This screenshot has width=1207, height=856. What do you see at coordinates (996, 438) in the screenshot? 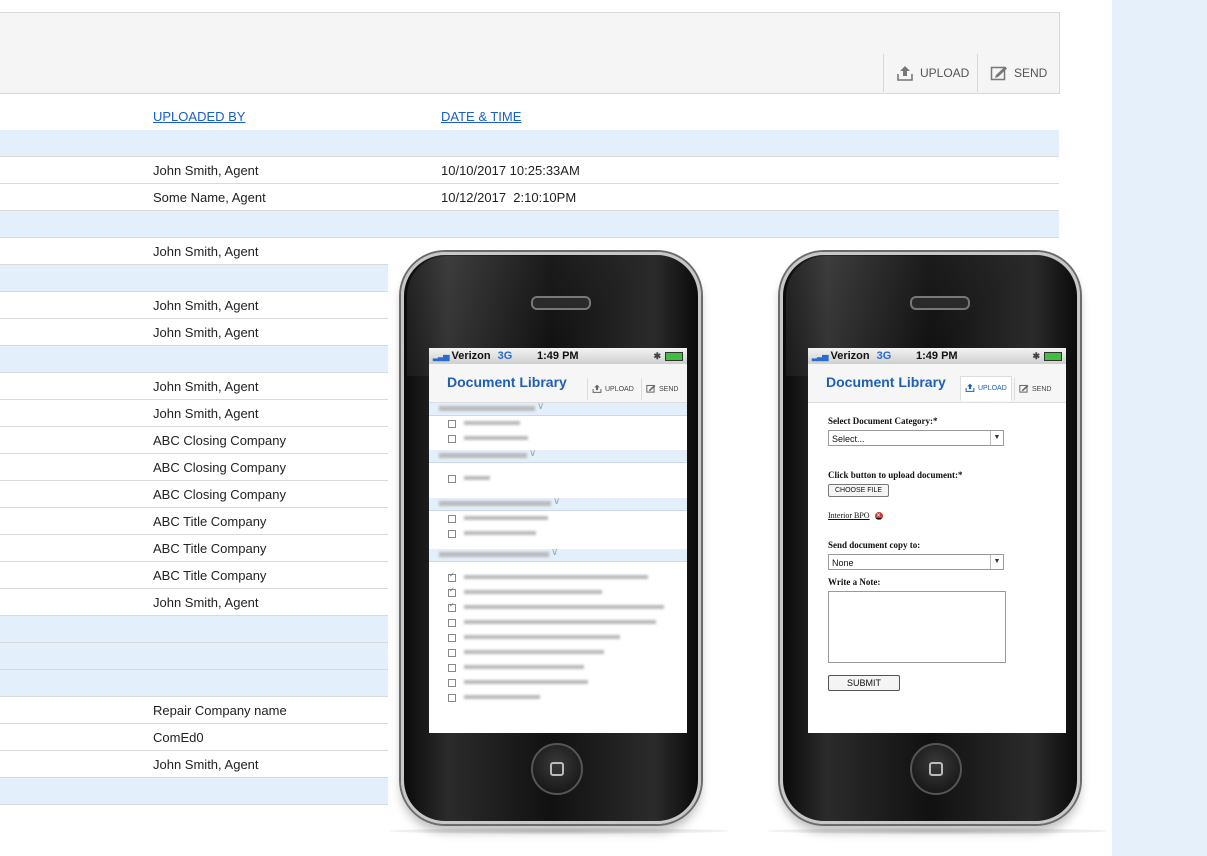
I see `dropdown-arrow-icon: ▼` at bounding box center [996, 438].